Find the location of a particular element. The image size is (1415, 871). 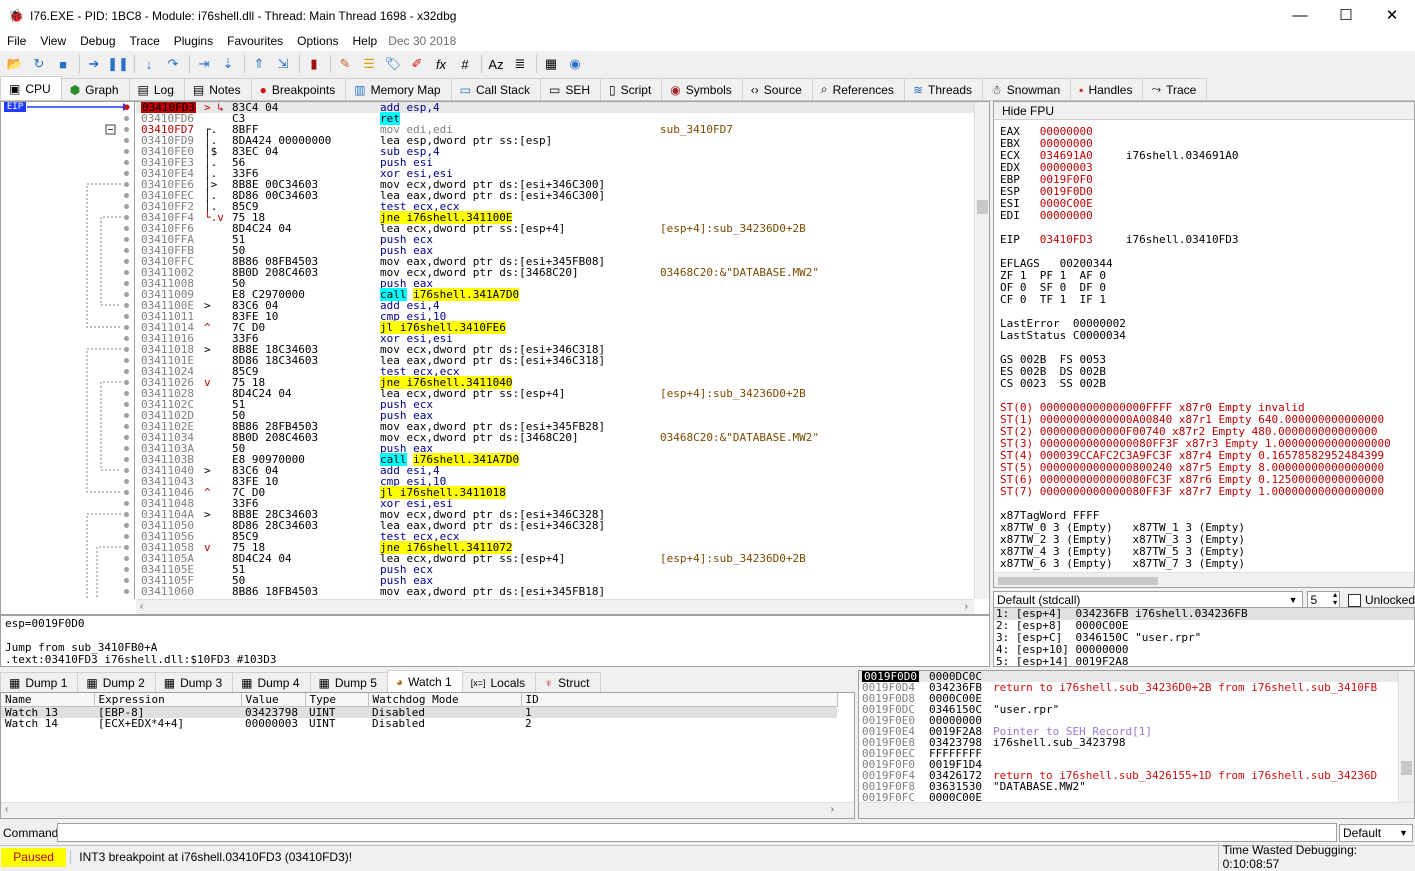

register-eip: EIP 03410FD3 i76shell.03410FD3 is located at coordinates (1204, 240).